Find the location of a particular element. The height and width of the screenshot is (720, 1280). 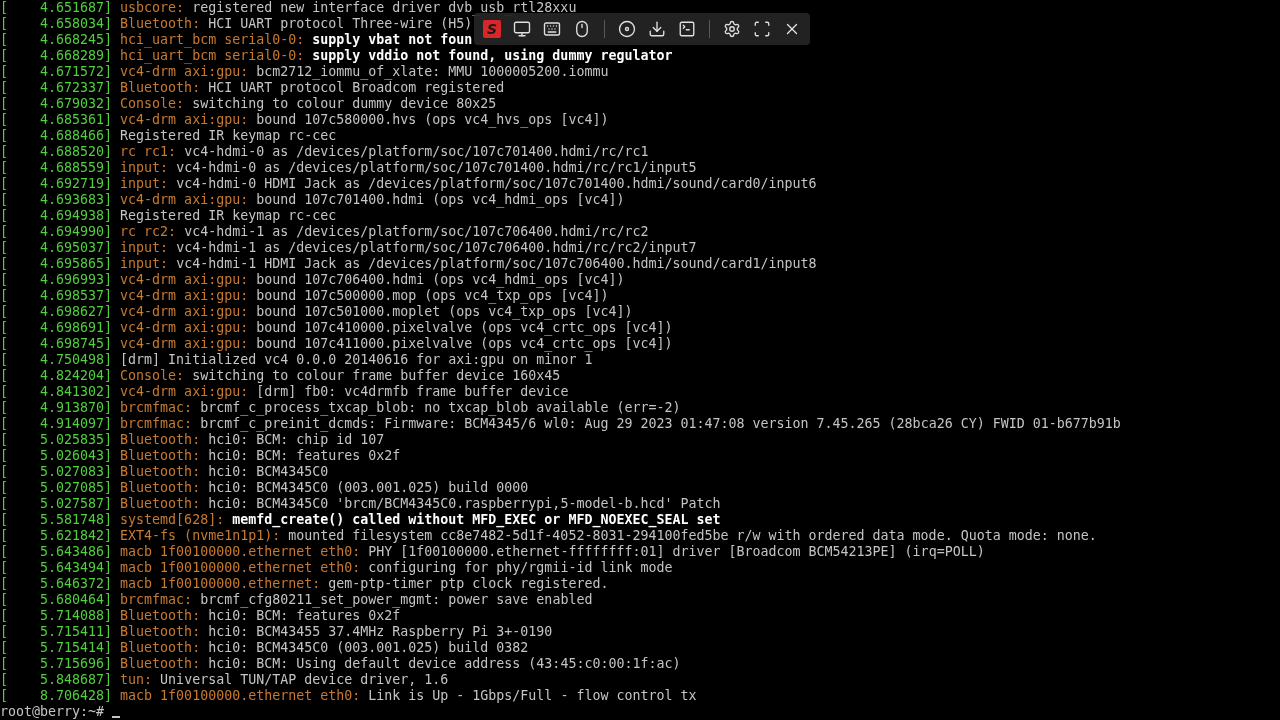

log-message: PHY [1f00100000.ethernet-ffffffff:01] driver [Broadcom BCM54213PE] (irq=POLL) is located at coordinates (676, 552).